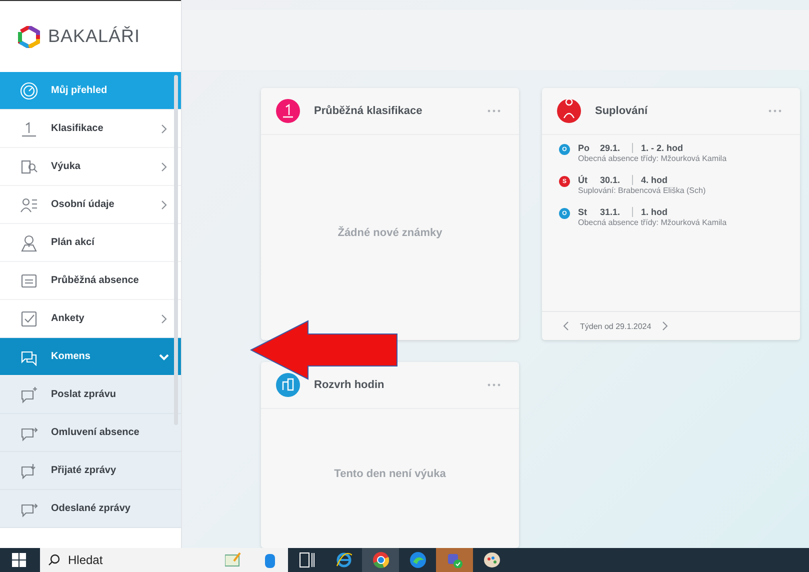 This screenshot has width=809, height=572. I want to click on search-icon, so click(54, 560).